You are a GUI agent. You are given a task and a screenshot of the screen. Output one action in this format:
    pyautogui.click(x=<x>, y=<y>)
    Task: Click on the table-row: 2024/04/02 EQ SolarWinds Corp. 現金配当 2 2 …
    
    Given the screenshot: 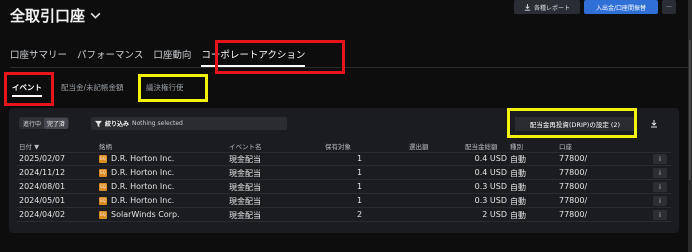 What is the action you would take?
    pyautogui.click(x=344, y=215)
    